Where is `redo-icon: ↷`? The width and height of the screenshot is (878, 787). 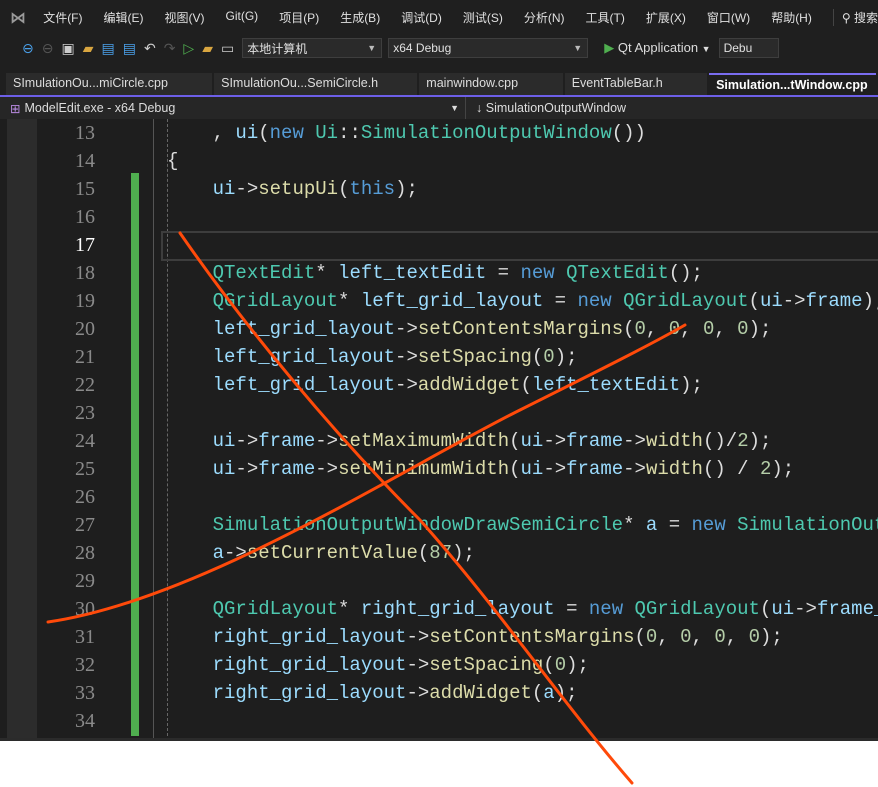
redo-icon: ↷ is located at coordinates (170, 48).